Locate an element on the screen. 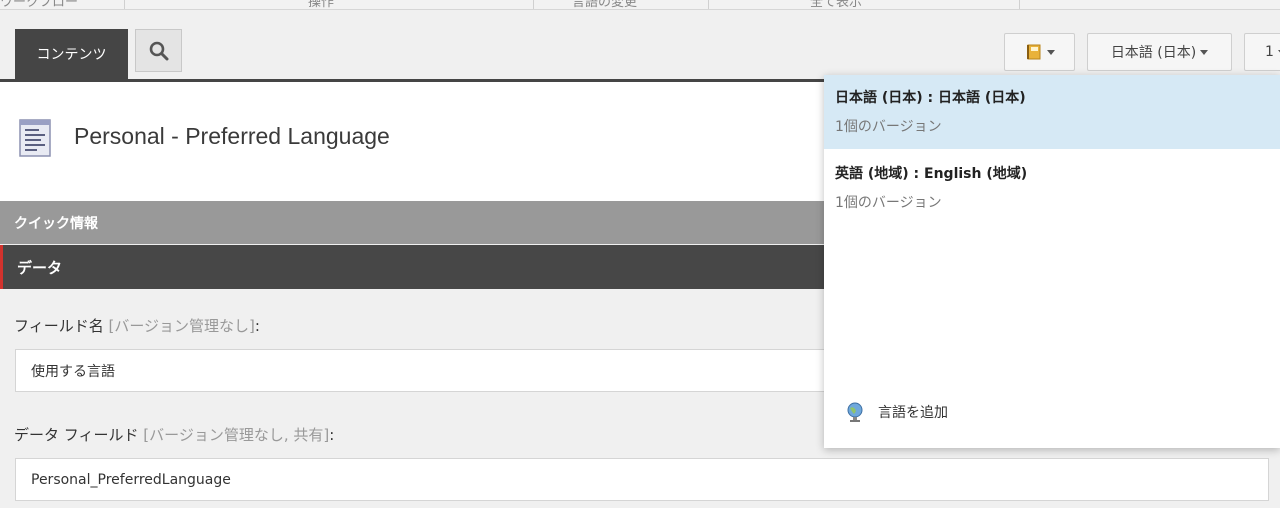 The height and width of the screenshot is (508, 1280). add-language-button: 言語を追加 is located at coordinates (897, 412).